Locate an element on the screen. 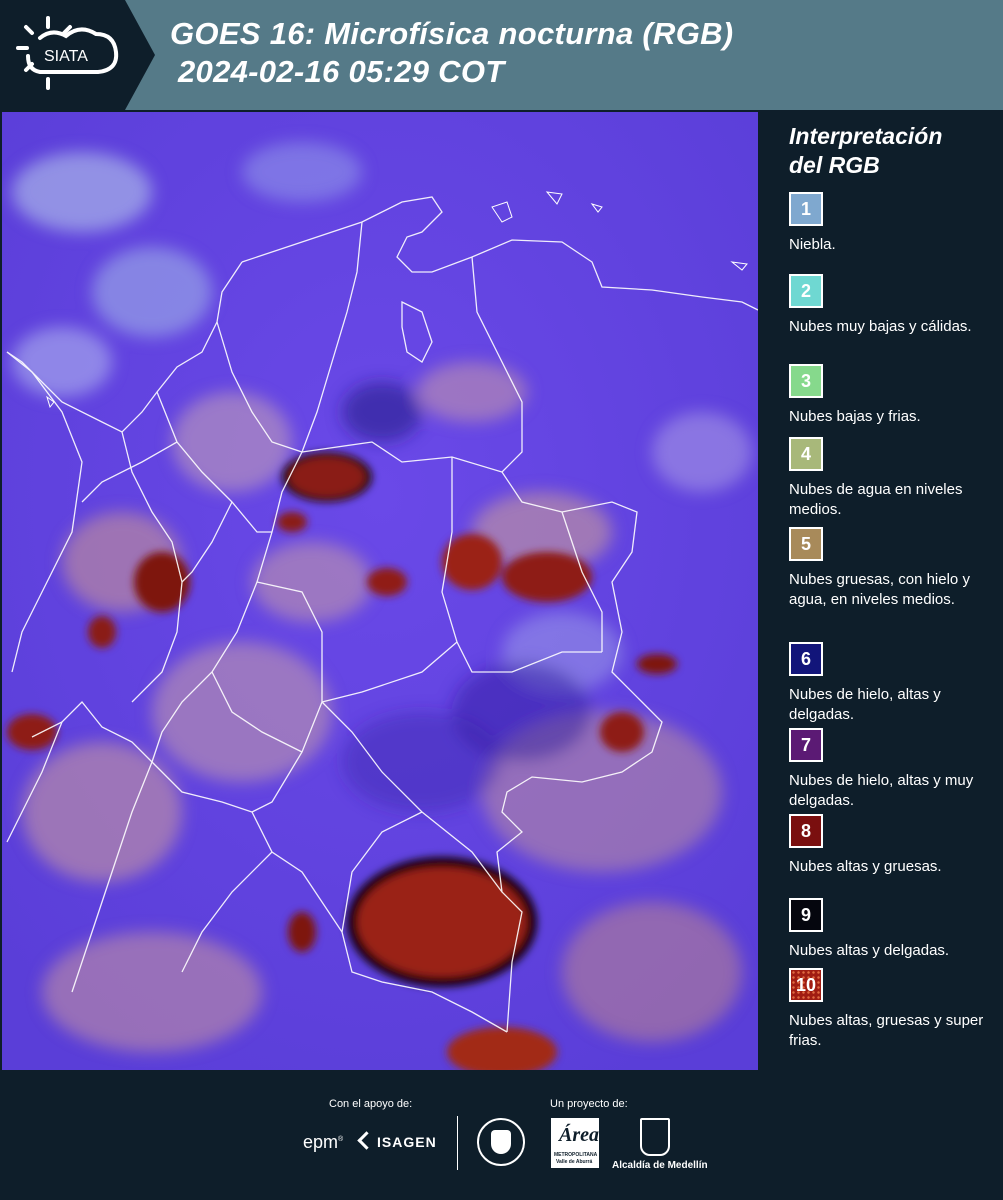 This screenshot has width=1003, height=1200. isagen-icon is located at coordinates (366, 1140).